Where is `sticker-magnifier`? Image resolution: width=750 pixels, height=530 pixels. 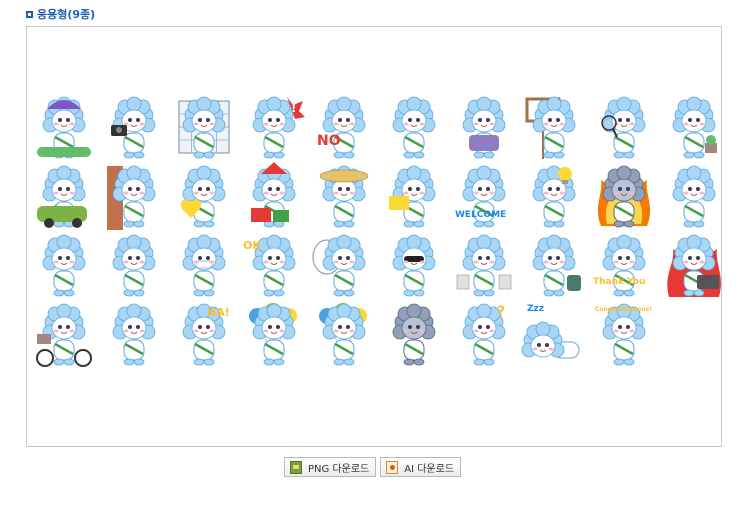
sticker-magnifier is located at coordinates (624, 128).